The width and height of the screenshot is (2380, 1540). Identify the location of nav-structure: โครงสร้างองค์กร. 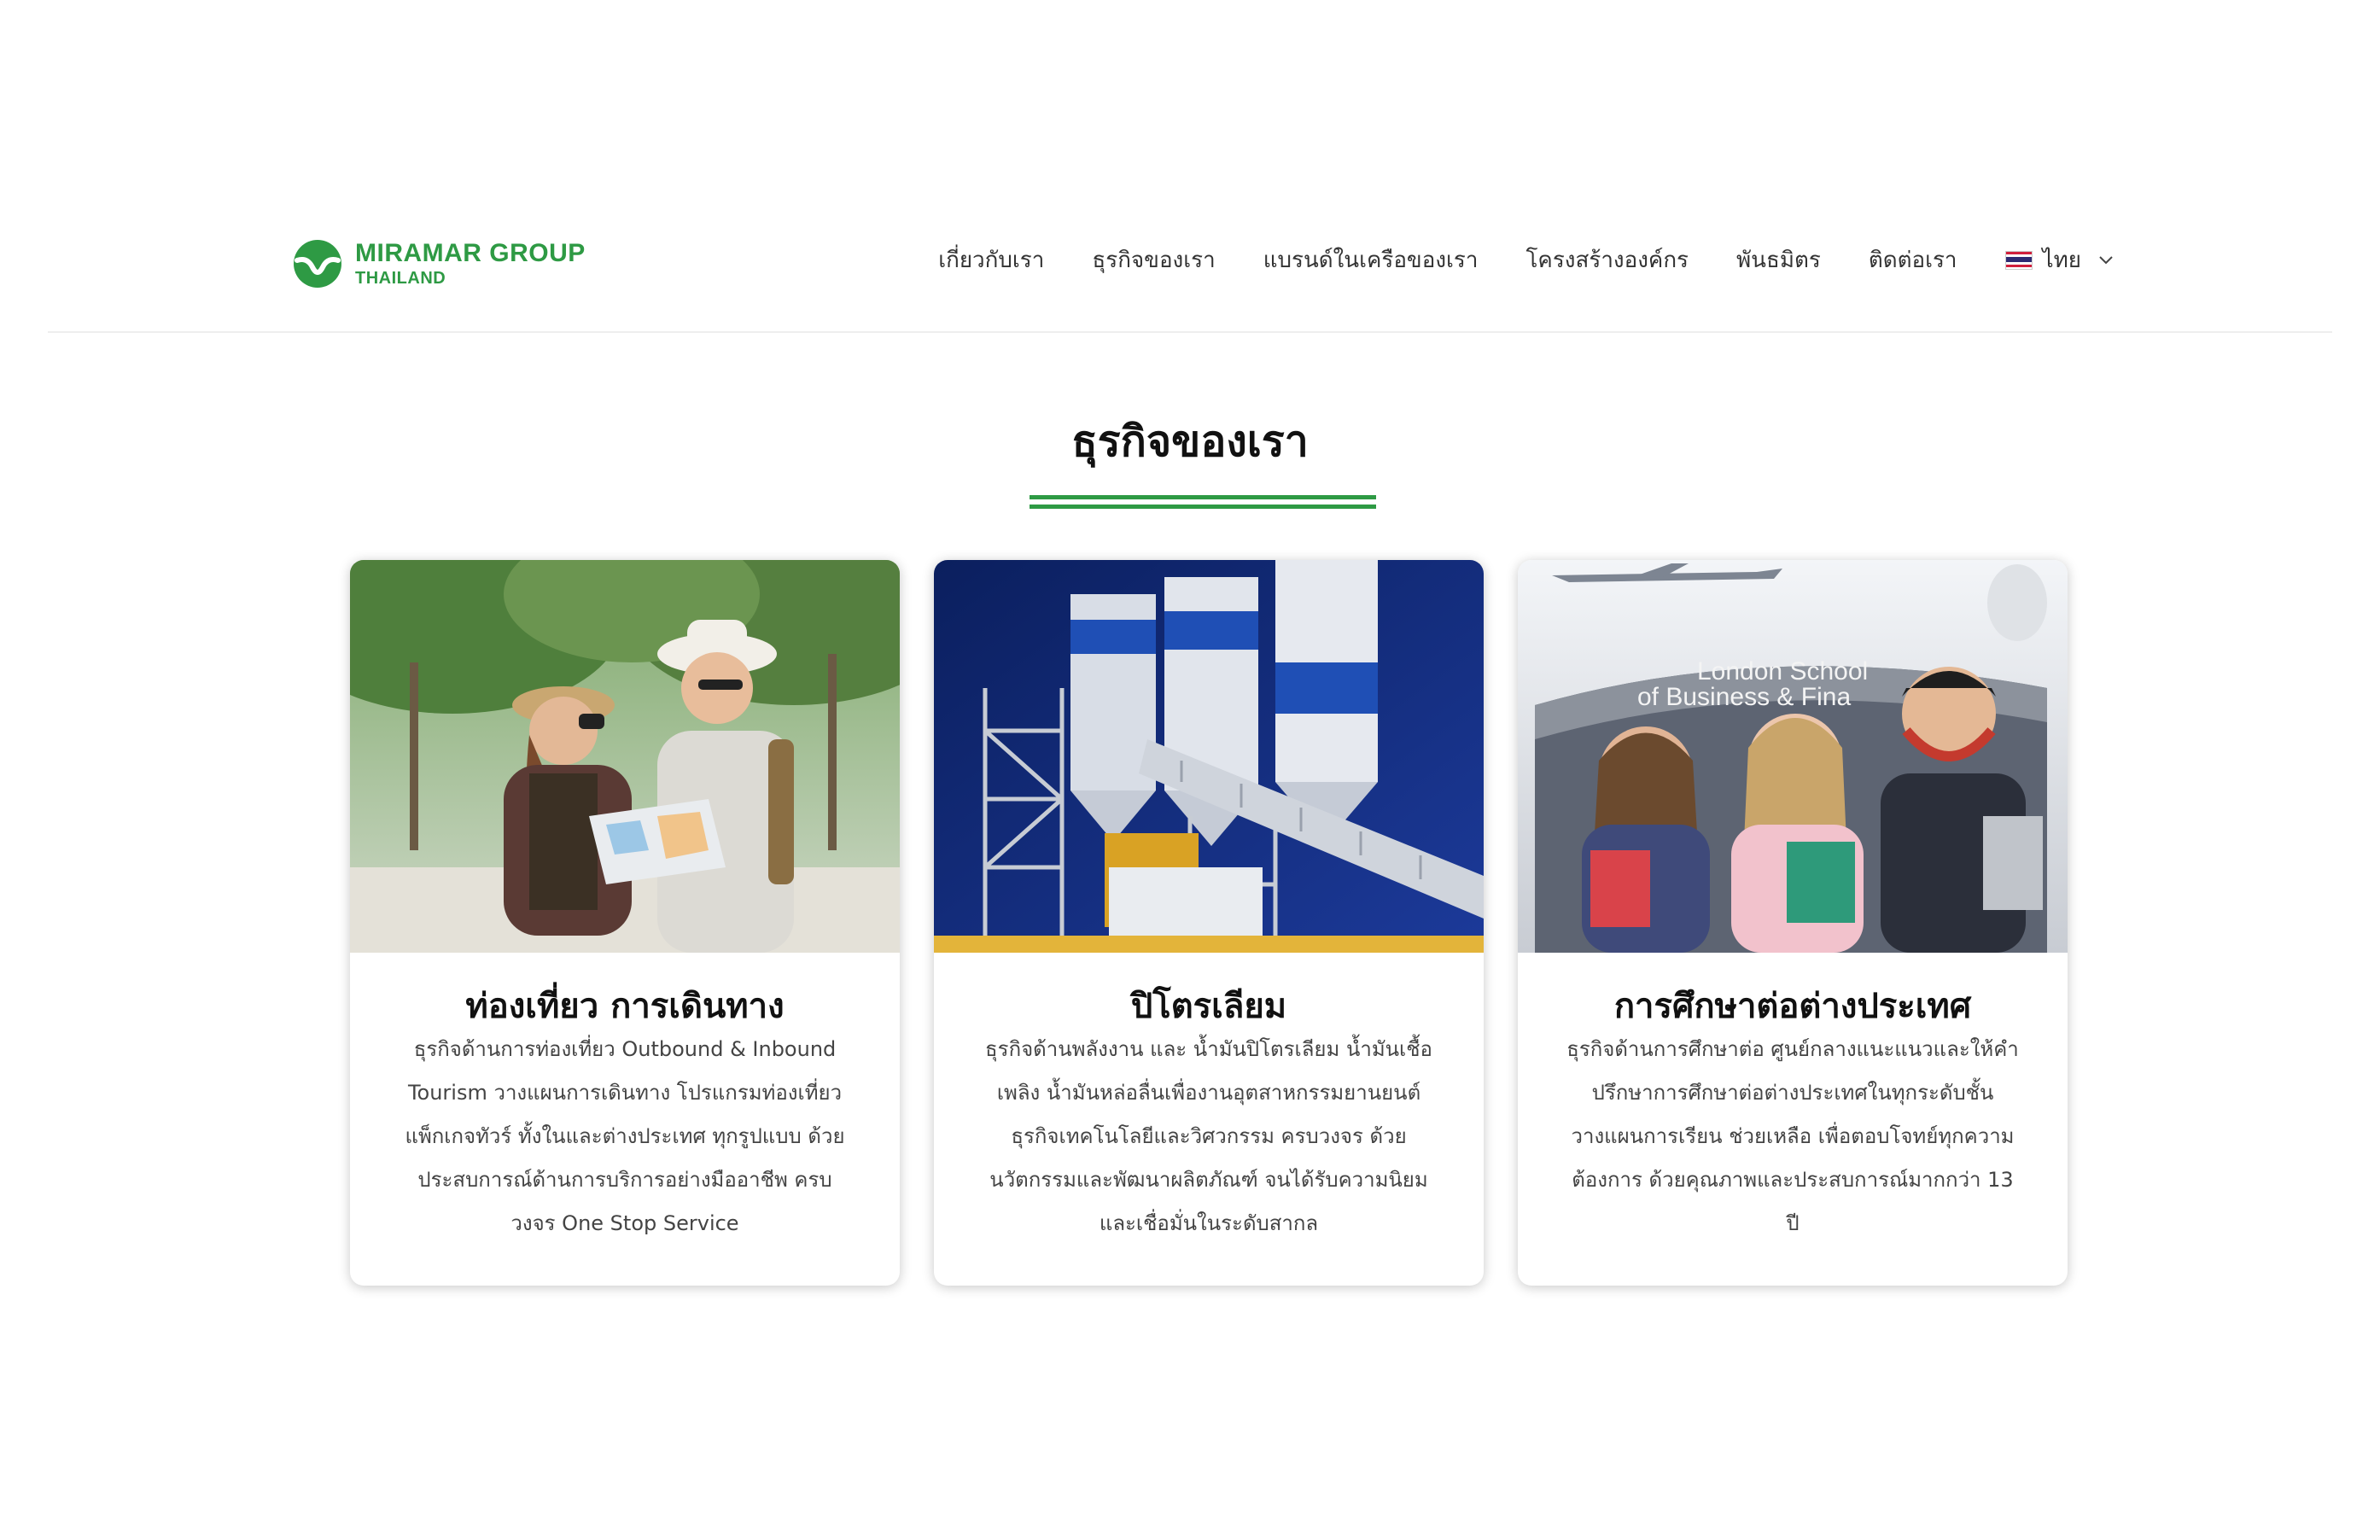
(1607, 259).